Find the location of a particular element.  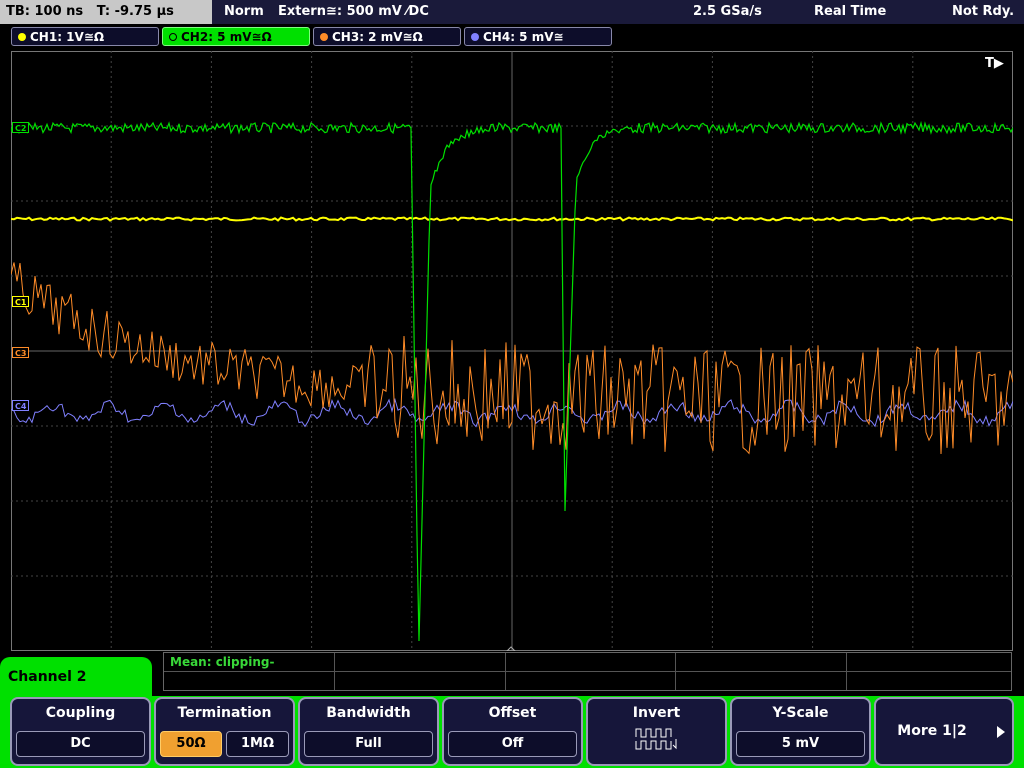

offset-value: Off is located at coordinates (512, 744).